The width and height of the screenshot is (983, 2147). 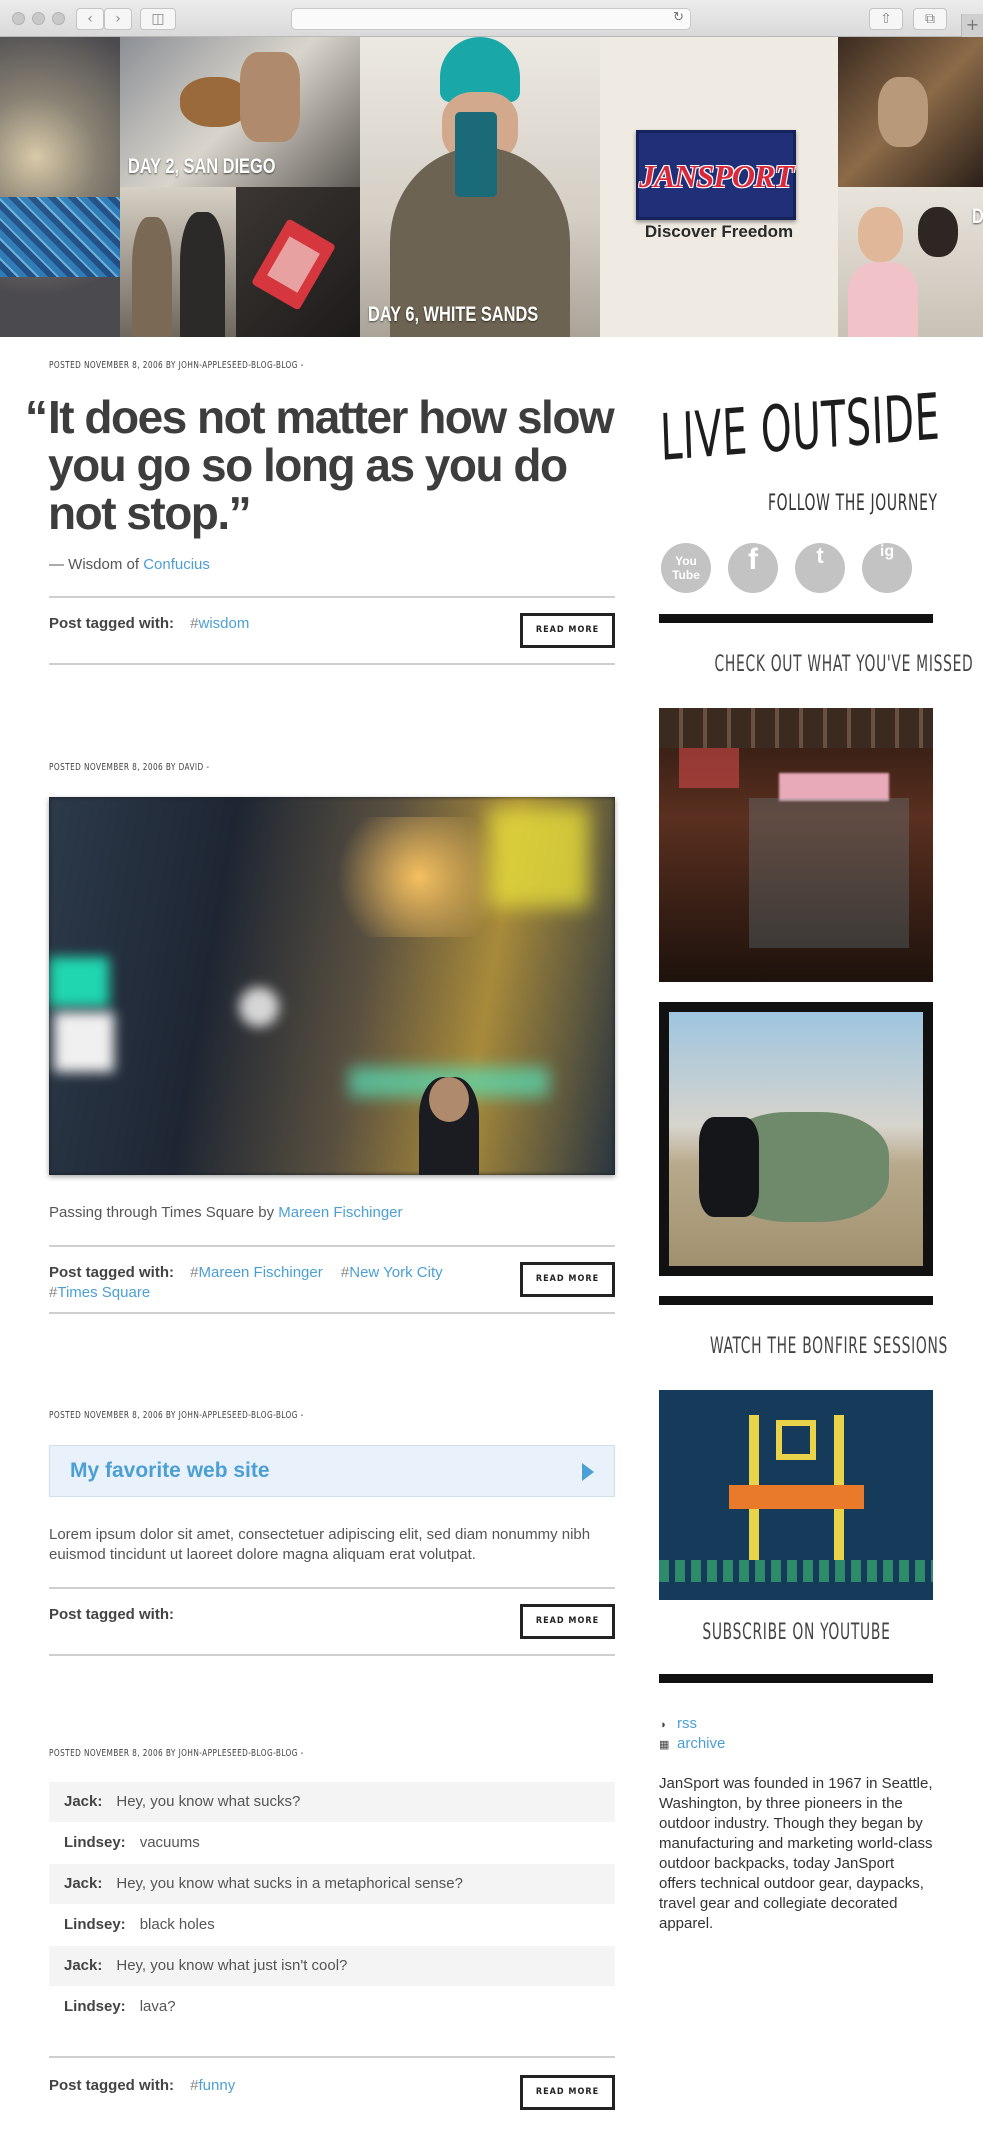 What do you see at coordinates (332, 986) in the screenshot?
I see `post-photo-times-square` at bounding box center [332, 986].